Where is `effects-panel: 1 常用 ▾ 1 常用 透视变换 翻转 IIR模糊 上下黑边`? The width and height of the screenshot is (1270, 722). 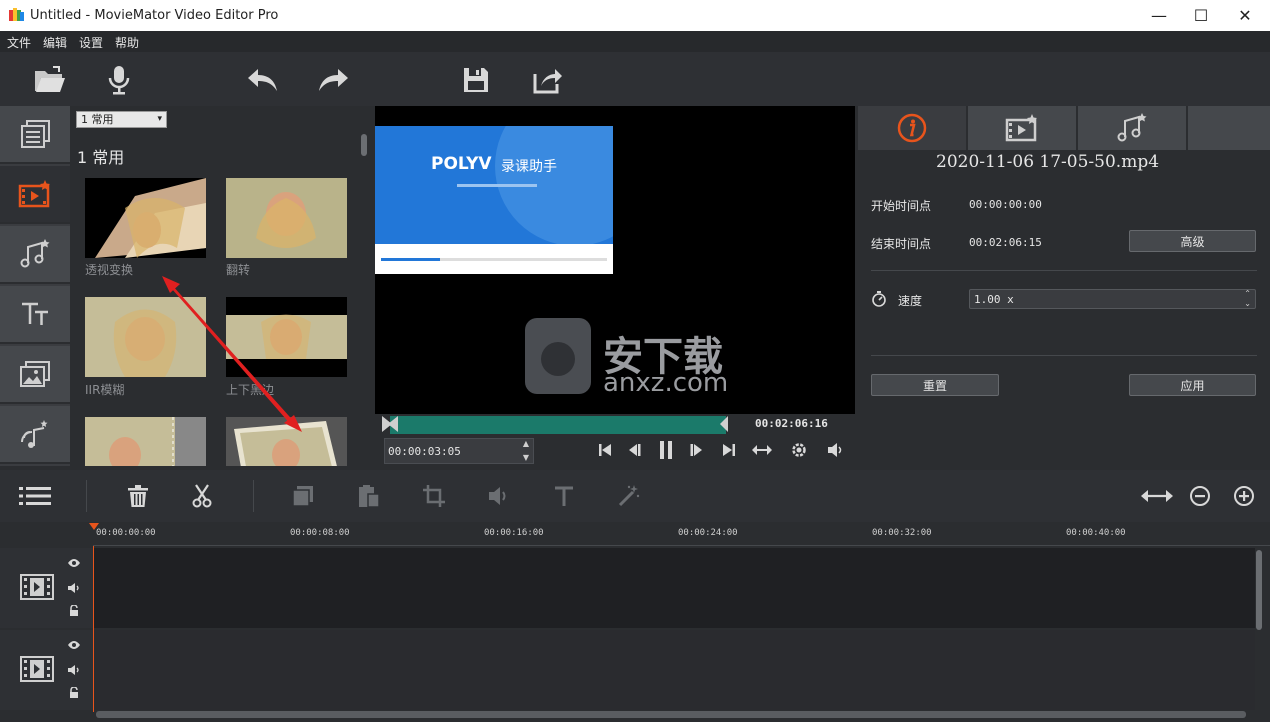 effects-panel: 1 常用 ▾ 1 常用 透视变换 翻转 IIR模糊 上下黑边 is located at coordinates (222, 286).